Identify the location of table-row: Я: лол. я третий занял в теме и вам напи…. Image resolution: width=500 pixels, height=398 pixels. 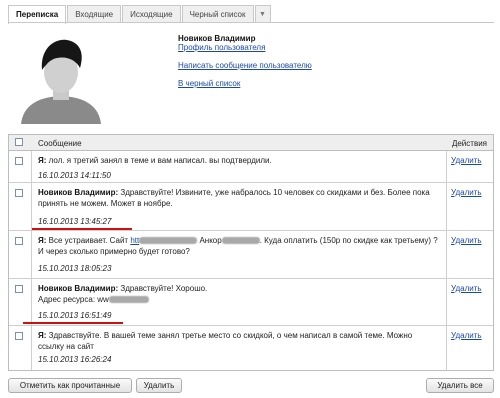
(251, 167).